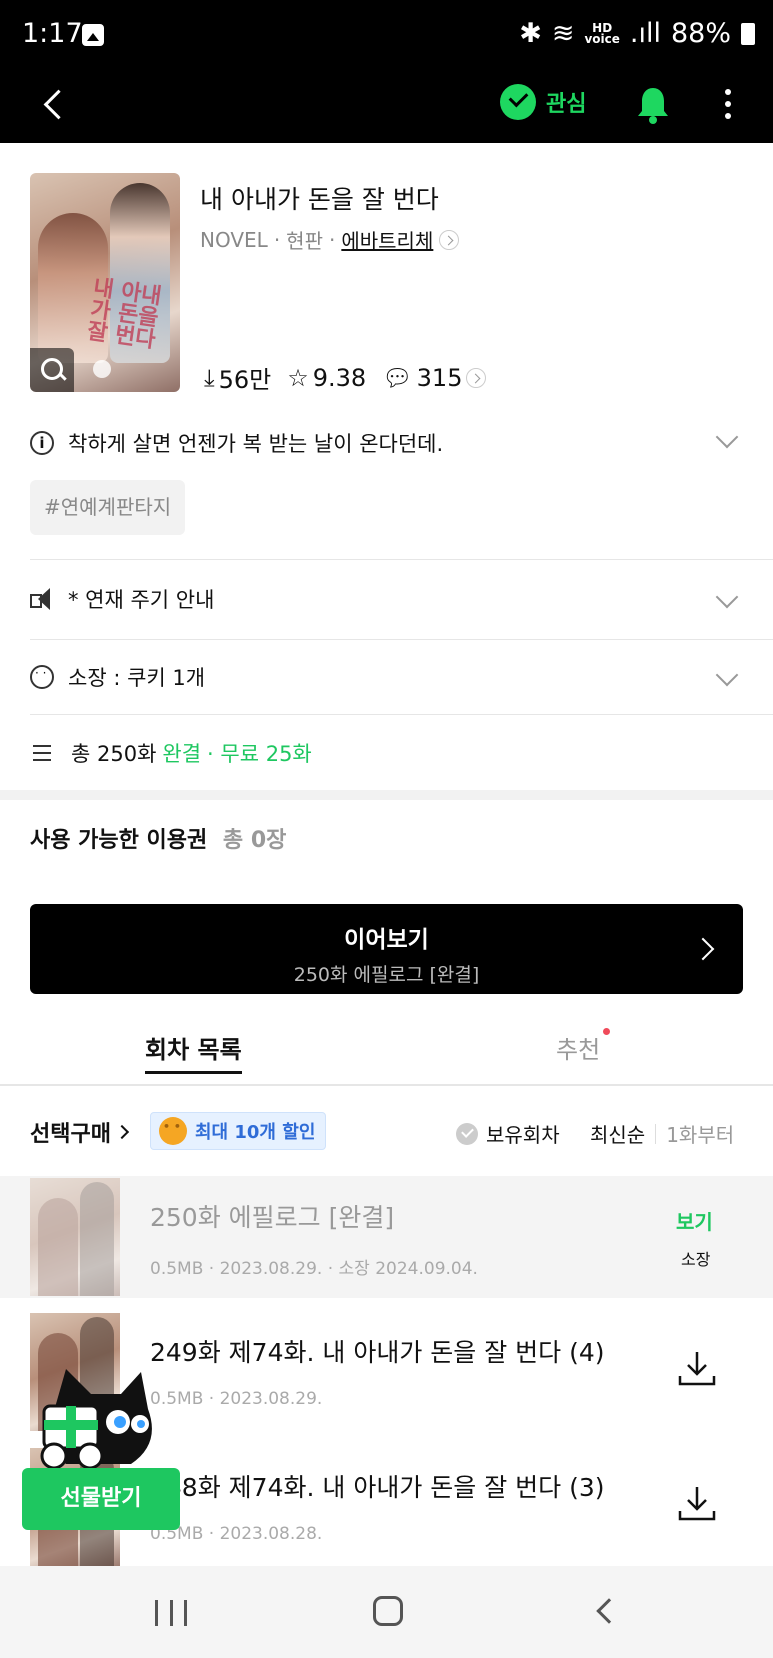 This screenshot has width=773, height=1658. Describe the element at coordinates (694, 1220) in the screenshot. I see `view-button: 보기` at that location.